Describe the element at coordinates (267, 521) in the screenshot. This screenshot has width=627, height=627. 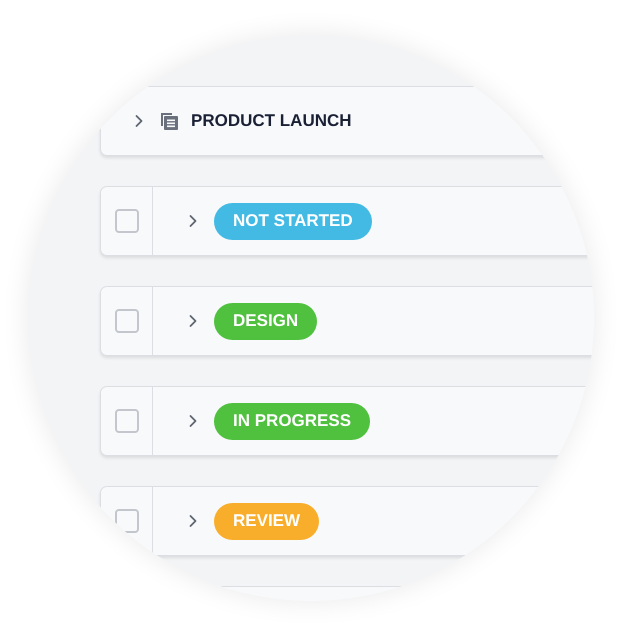
I see `status-tag: REVIEW` at that location.